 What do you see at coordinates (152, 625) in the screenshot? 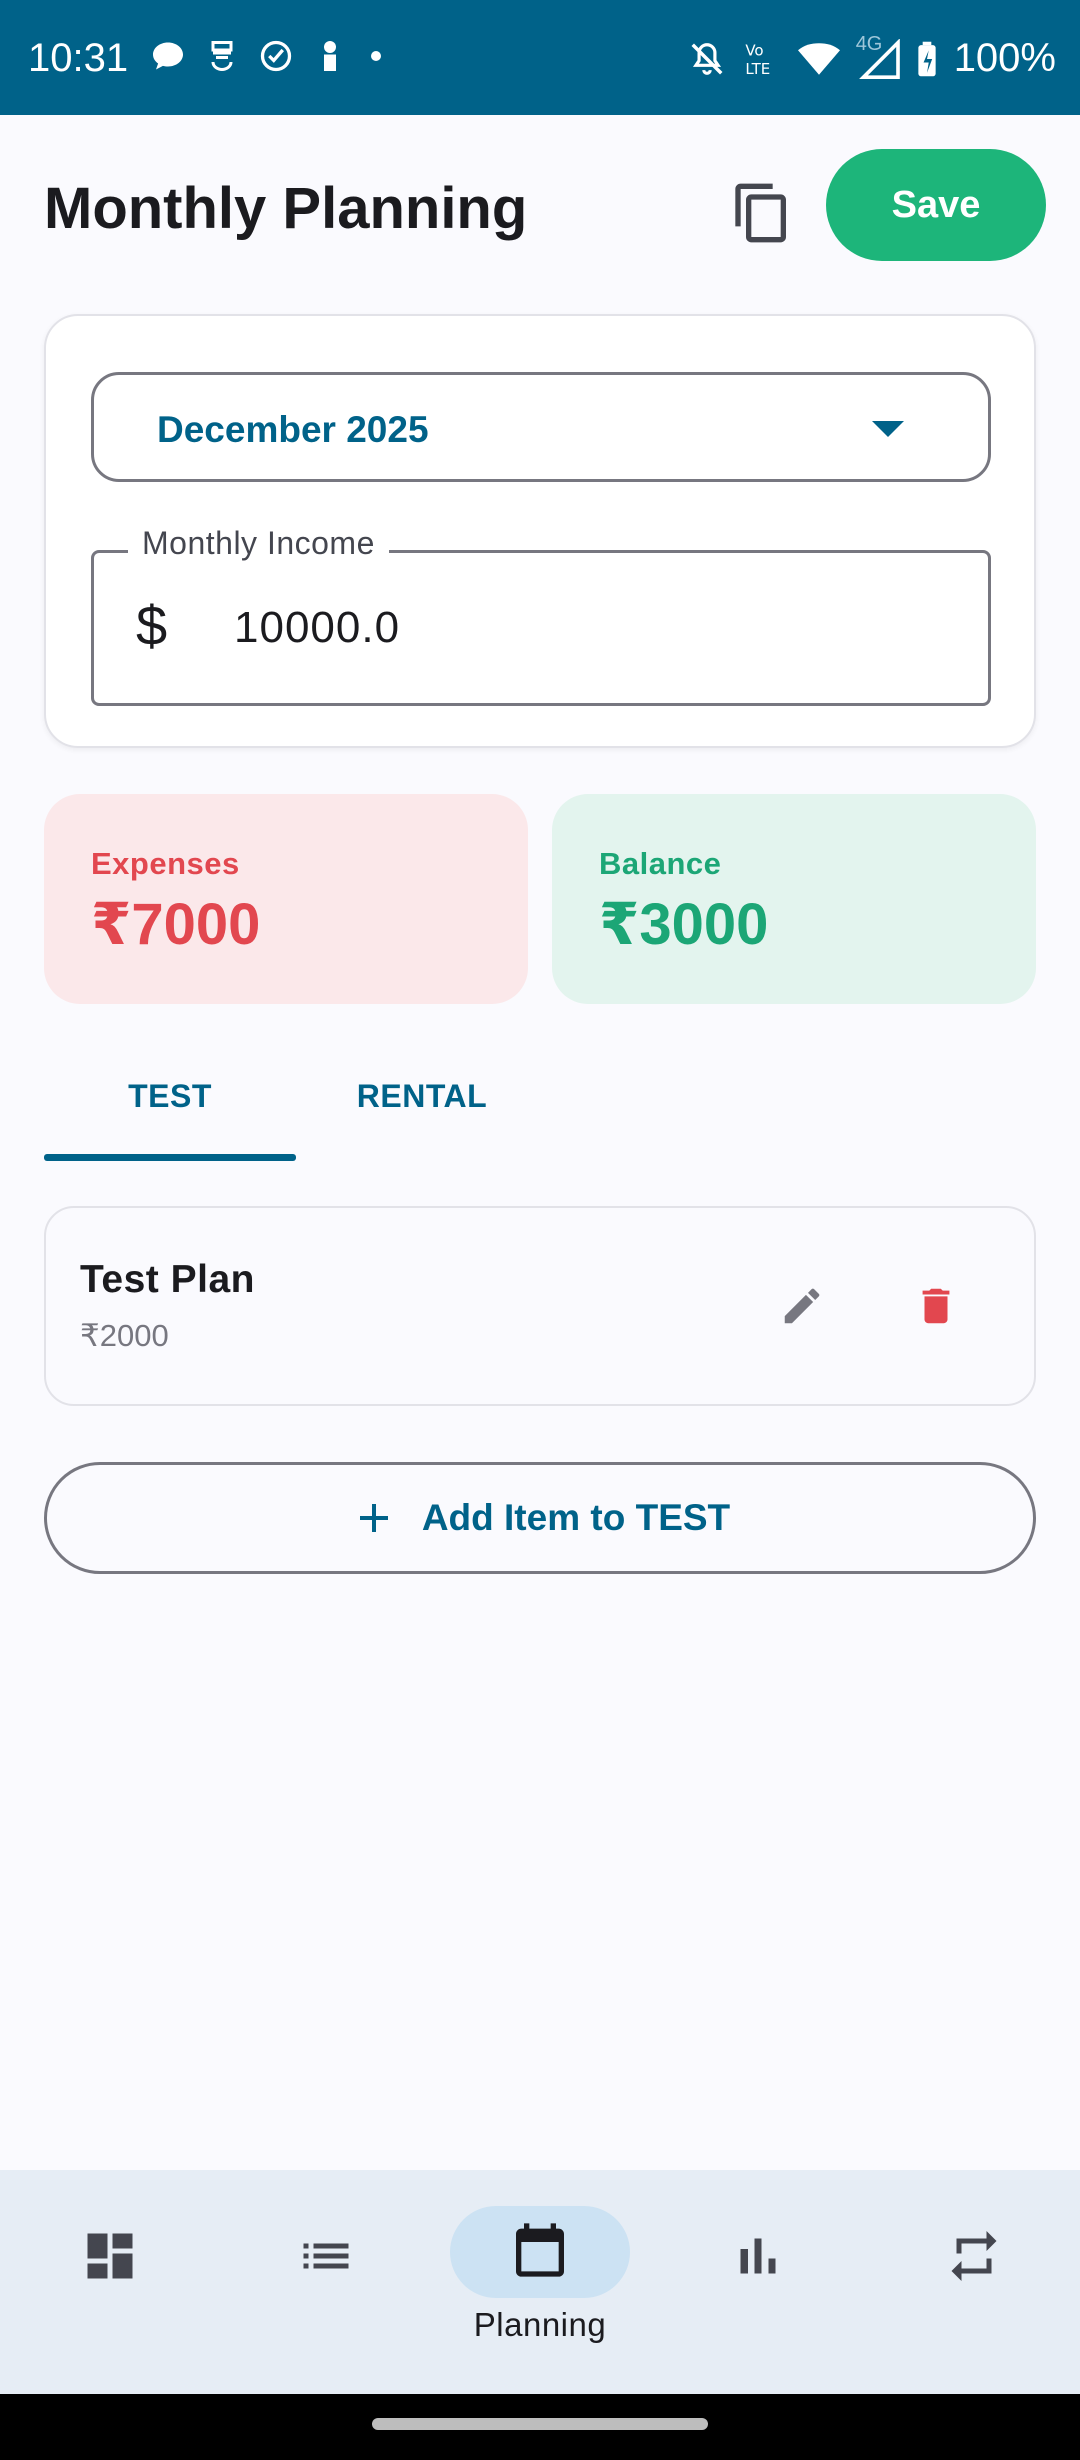
I see `currency-symbol: $` at bounding box center [152, 625].